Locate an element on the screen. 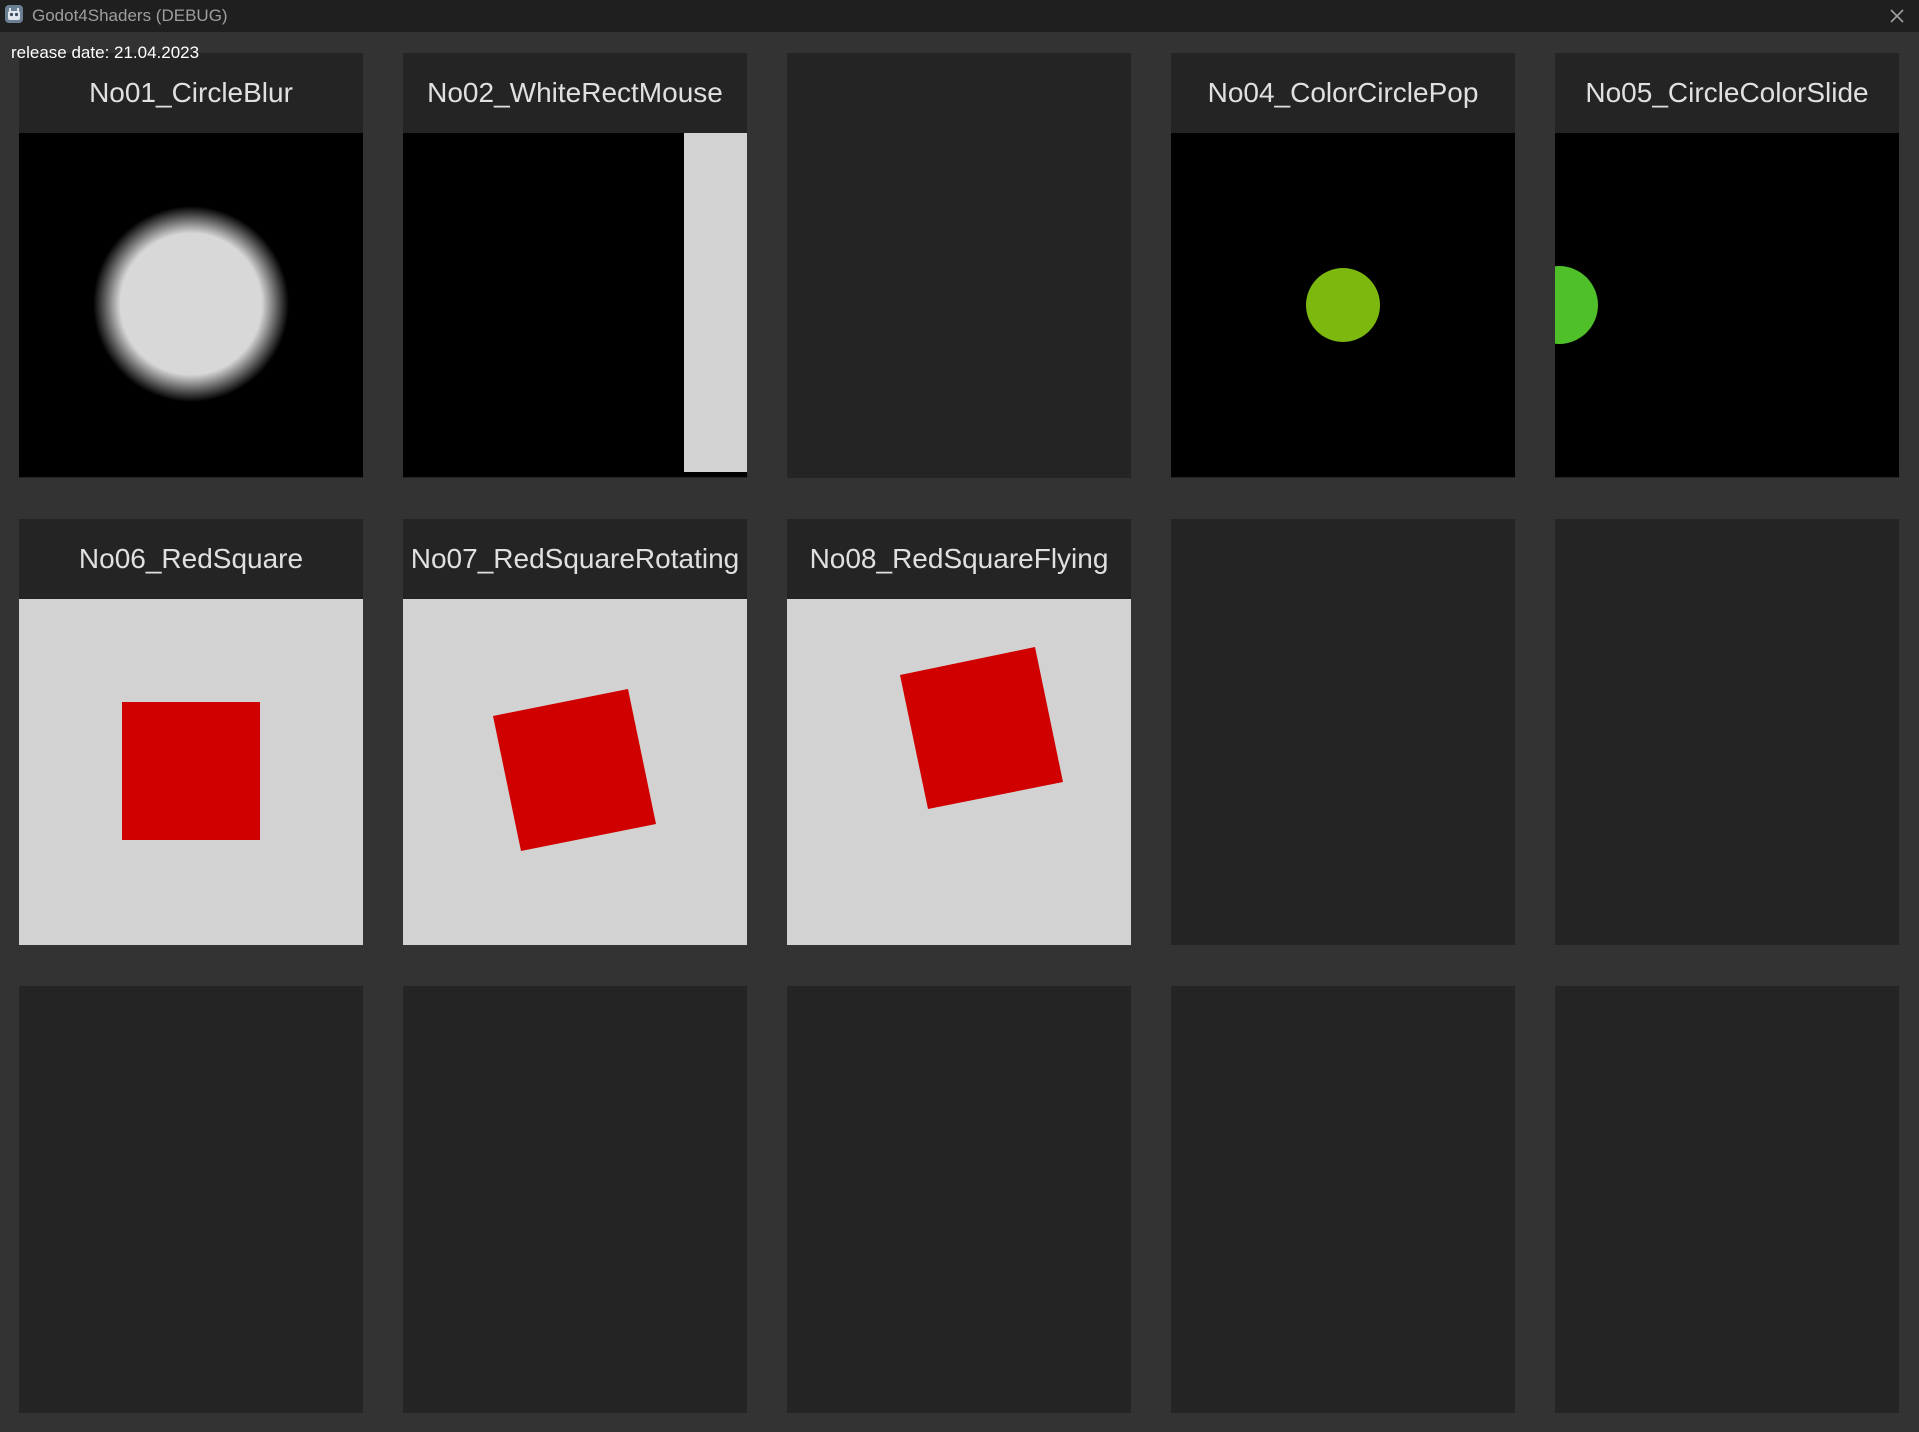 The height and width of the screenshot is (1432, 1919). godot-icon is located at coordinates (14, 14).